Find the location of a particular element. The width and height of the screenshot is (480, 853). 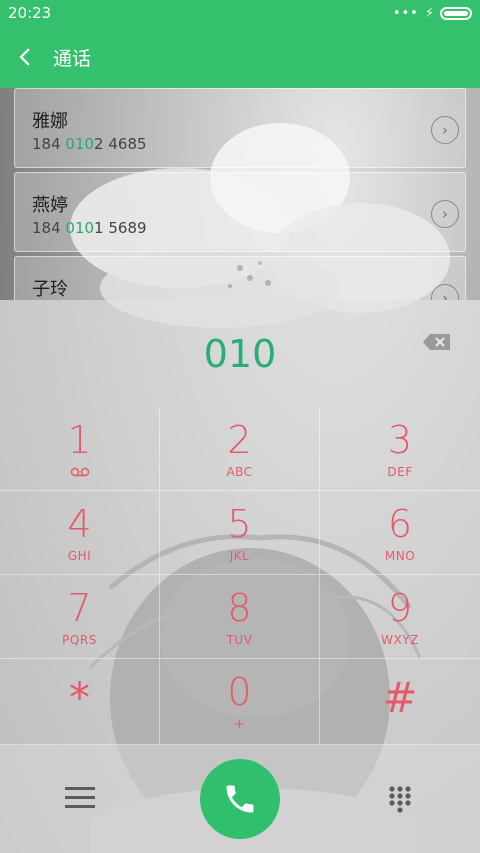

key-2: 2 ABC is located at coordinates (240, 449).